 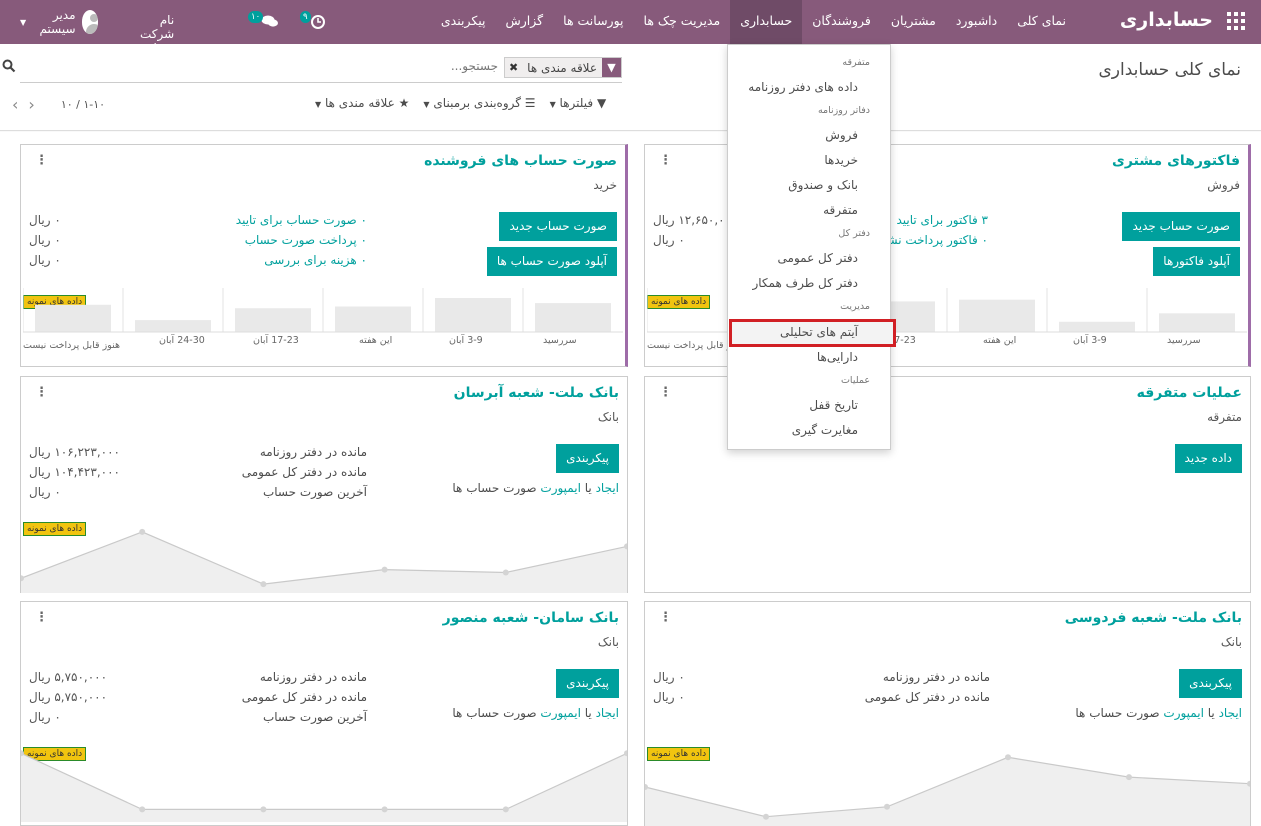 What do you see at coordinates (333, 66) in the screenshot?
I see `search-input` at bounding box center [333, 66].